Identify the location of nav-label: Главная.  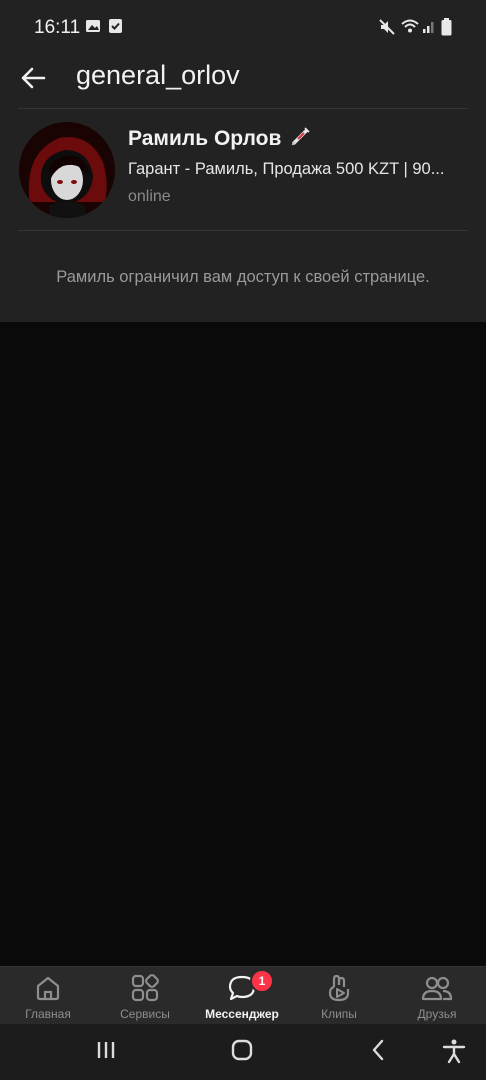
(48, 1014).